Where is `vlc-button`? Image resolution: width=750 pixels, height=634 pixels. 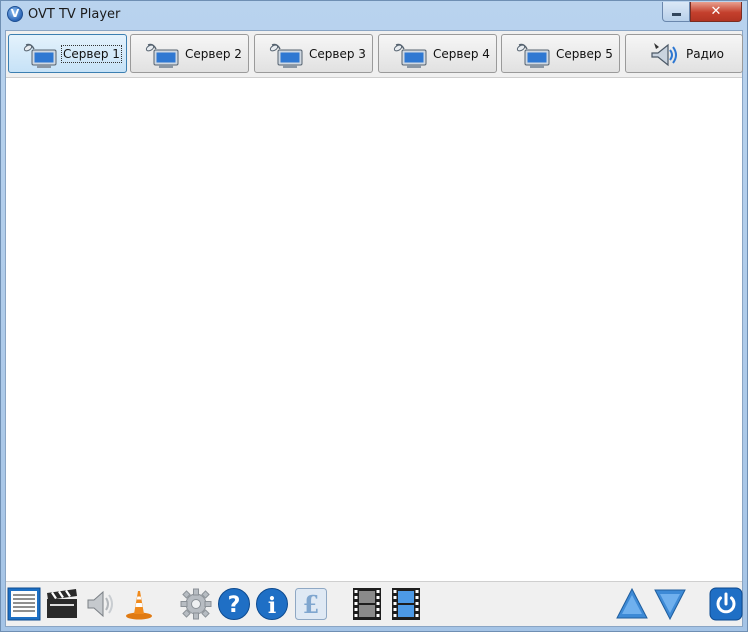
vlc-button is located at coordinates (139, 604).